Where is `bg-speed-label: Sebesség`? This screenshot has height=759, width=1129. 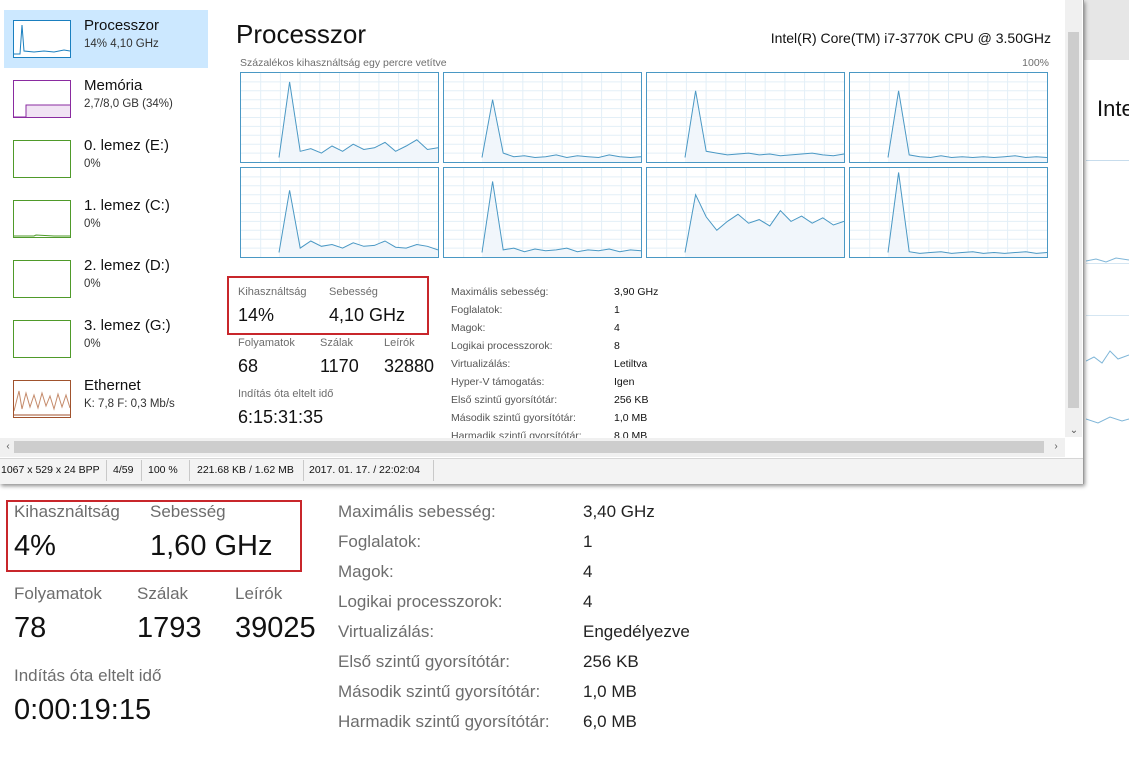 bg-speed-label: Sebesség is located at coordinates (188, 511).